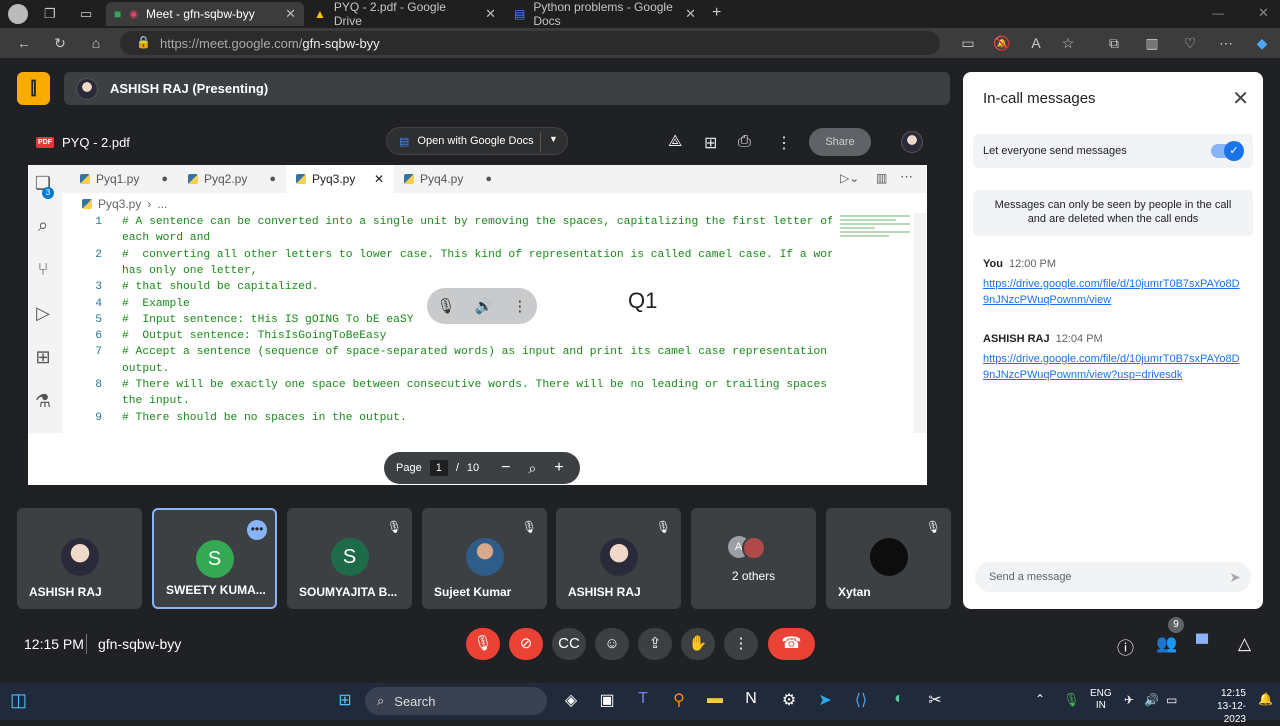 The width and height of the screenshot is (1280, 726). Describe the element at coordinates (50, 14) in the screenshot. I see `workspaces-icon: ❐` at that location.